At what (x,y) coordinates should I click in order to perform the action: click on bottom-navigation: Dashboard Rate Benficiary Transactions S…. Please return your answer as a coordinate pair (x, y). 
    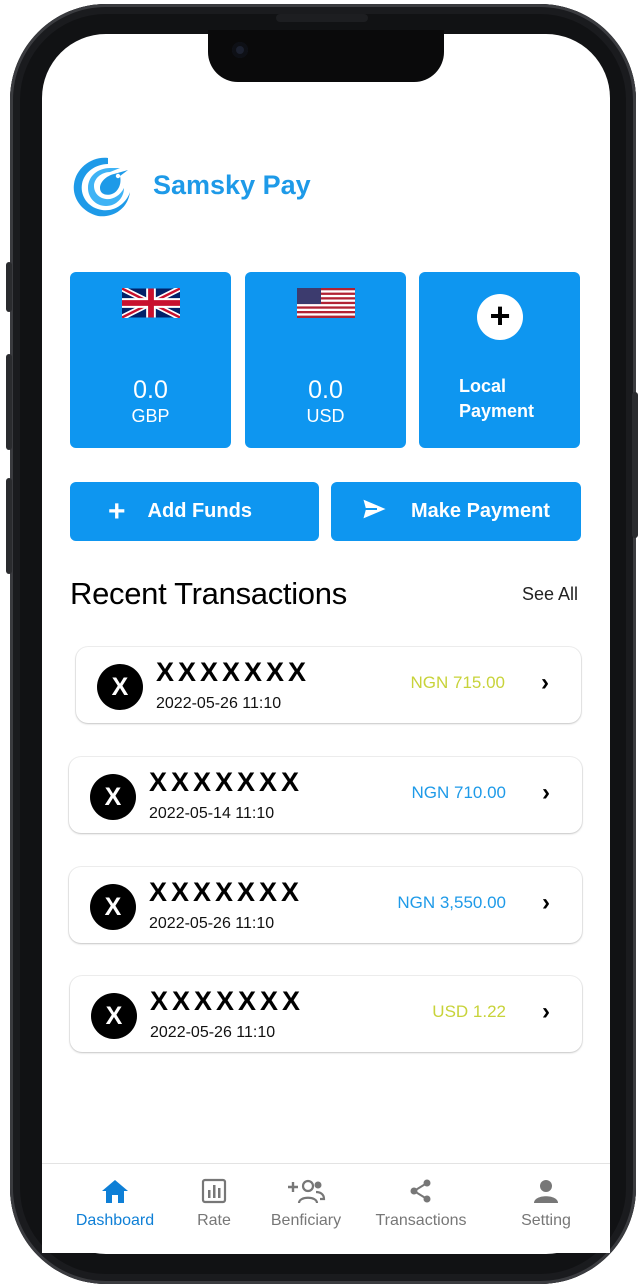
    Looking at the image, I should click on (326, 1208).